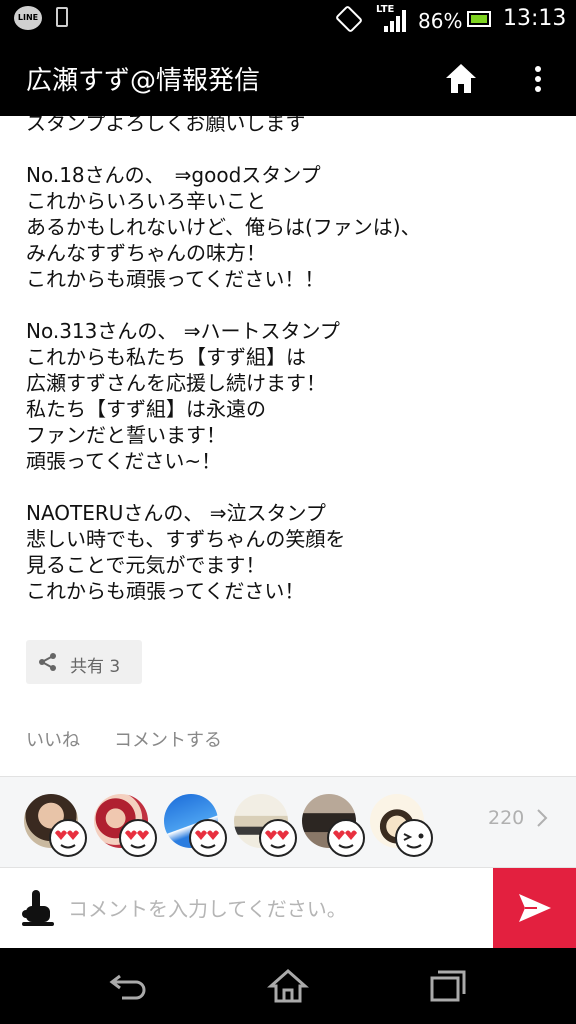 The height and width of the screenshot is (1024, 576). Describe the element at coordinates (288, 20) in the screenshot. I see `status-bar: LINE LTE 86% 13:13` at that location.